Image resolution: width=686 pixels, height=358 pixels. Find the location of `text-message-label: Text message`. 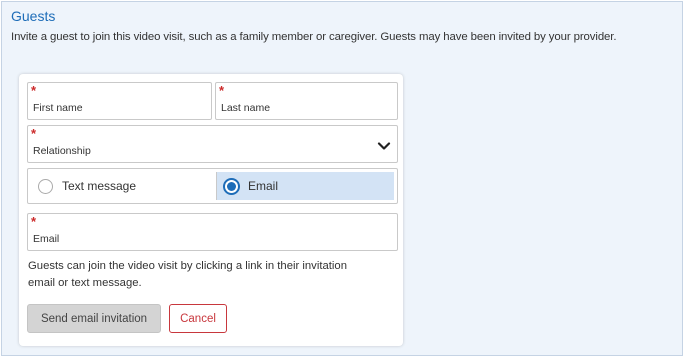

text-message-label: Text message is located at coordinates (99, 186).